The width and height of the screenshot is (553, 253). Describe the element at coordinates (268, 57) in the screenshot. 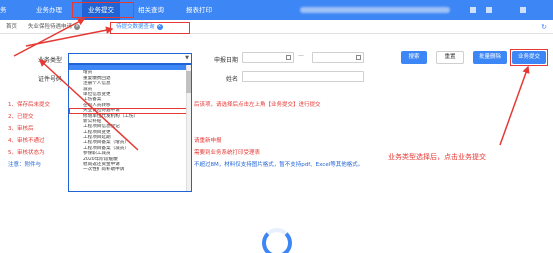

I see `apply-date-start-field` at that location.